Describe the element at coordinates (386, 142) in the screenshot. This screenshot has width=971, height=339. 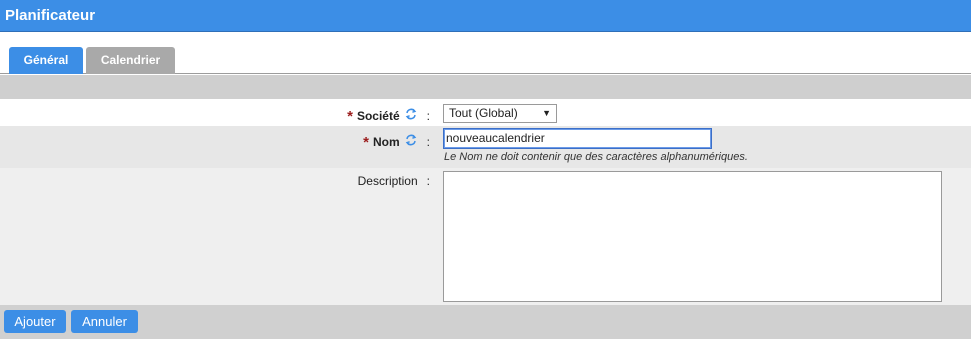
I see `nom-label: Nom` at that location.